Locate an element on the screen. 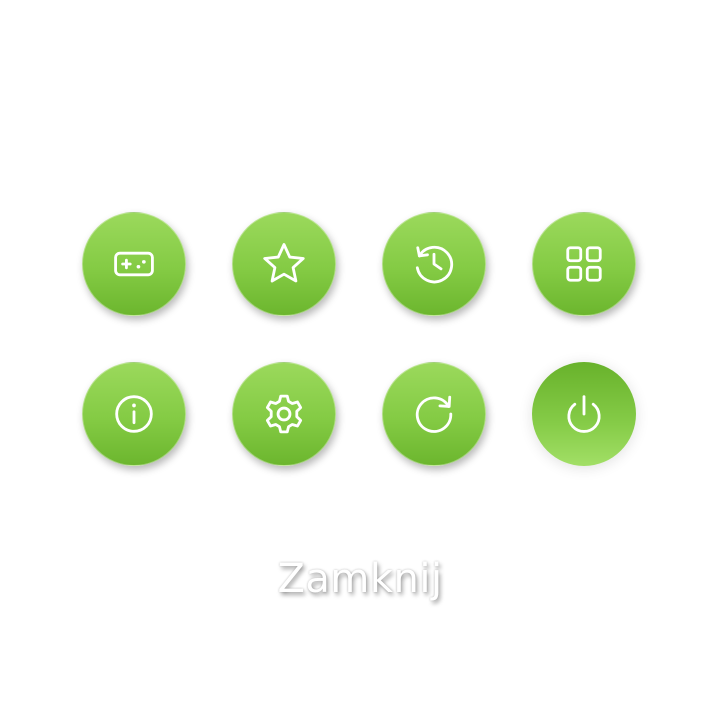  selected-action-label: Zamknij is located at coordinates (360, 579).